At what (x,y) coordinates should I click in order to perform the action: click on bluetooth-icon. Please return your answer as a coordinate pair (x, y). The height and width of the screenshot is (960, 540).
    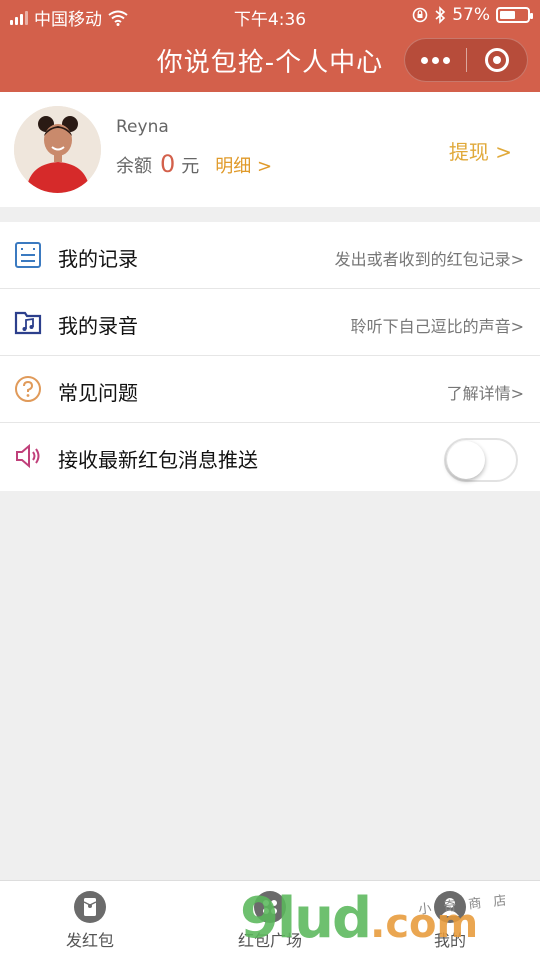
    Looking at the image, I should click on (440, 15).